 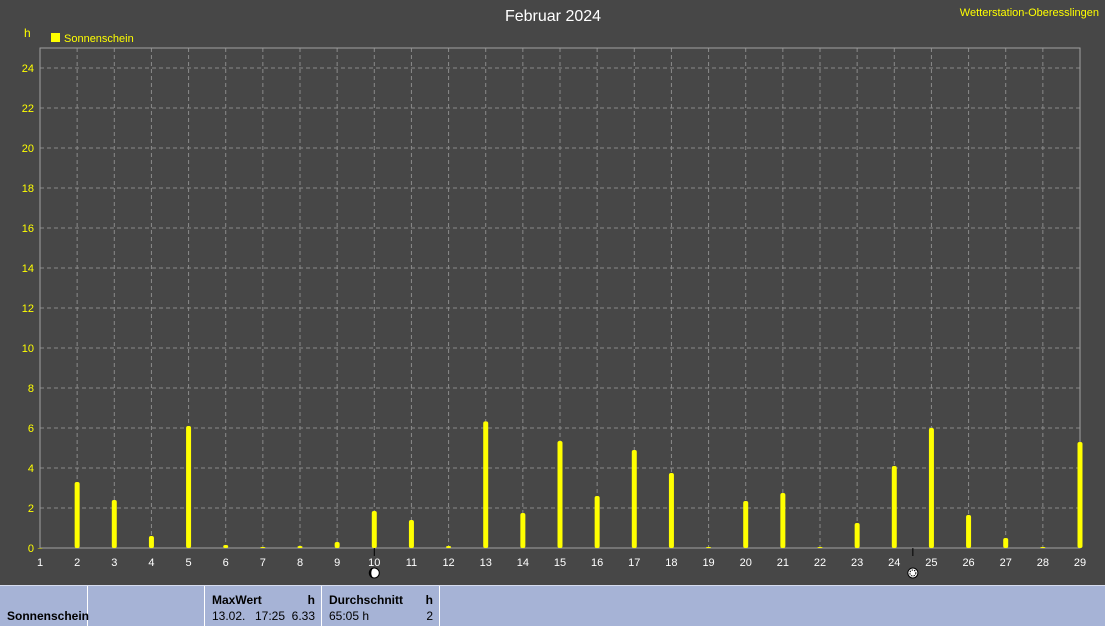 What do you see at coordinates (31, 389) in the screenshot?
I see `y-tick-label: 8` at bounding box center [31, 389].